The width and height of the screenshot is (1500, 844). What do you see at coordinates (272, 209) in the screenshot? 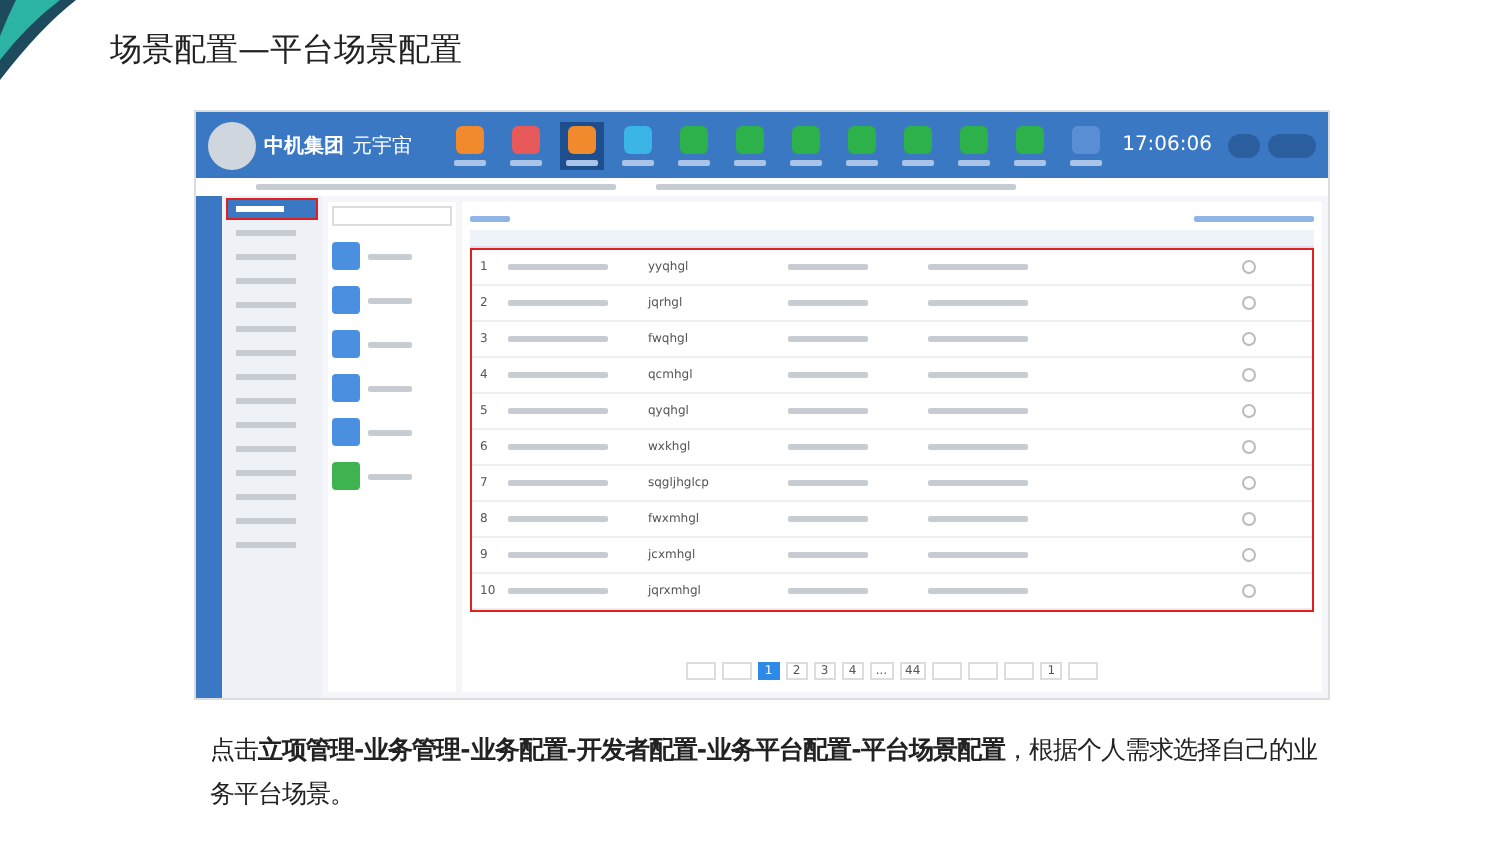
I see `sidebar-item` at bounding box center [272, 209].